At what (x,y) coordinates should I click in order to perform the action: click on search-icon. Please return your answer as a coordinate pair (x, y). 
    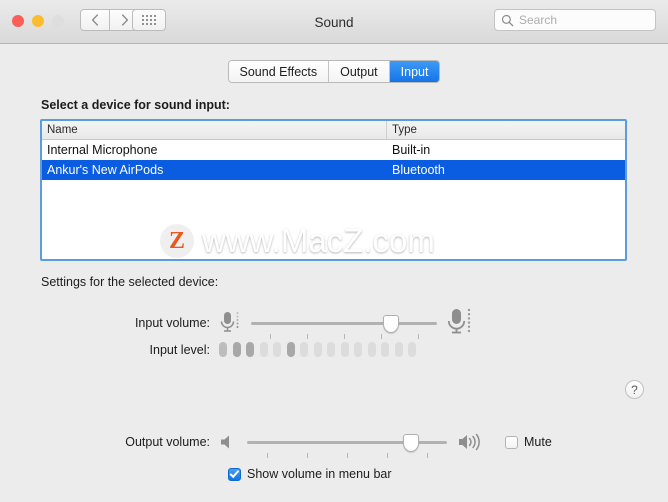
    Looking at the image, I should click on (507, 20).